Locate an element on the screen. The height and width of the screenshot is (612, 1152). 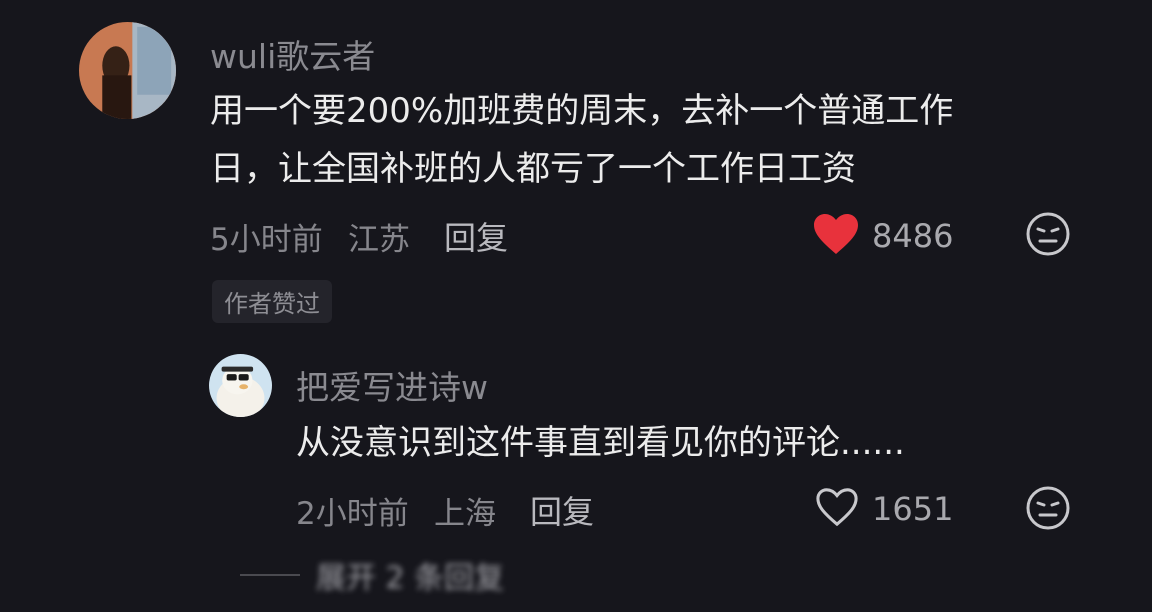
heart-filled-icon is located at coordinates (836, 236).